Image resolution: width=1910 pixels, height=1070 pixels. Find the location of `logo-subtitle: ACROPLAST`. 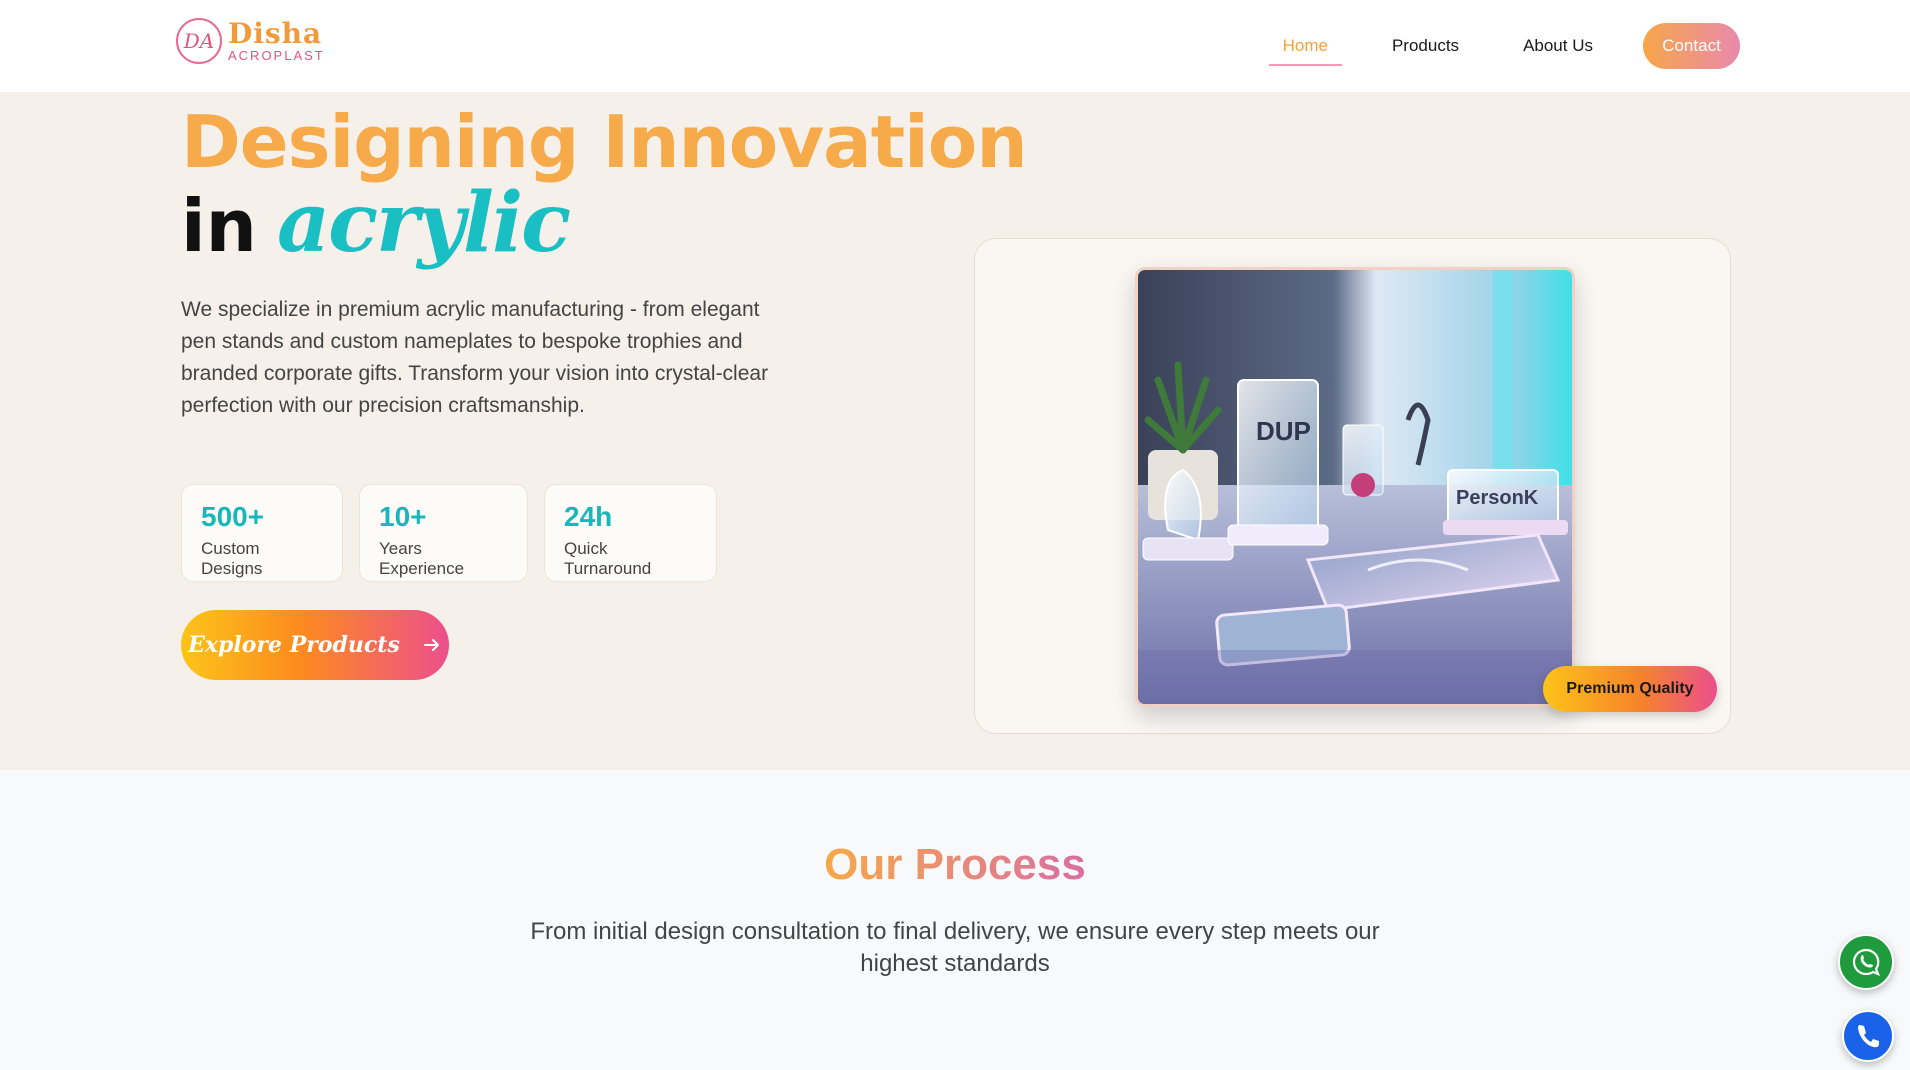

logo-subtitle: ACROPLAST is located at coordinates (276, 55).